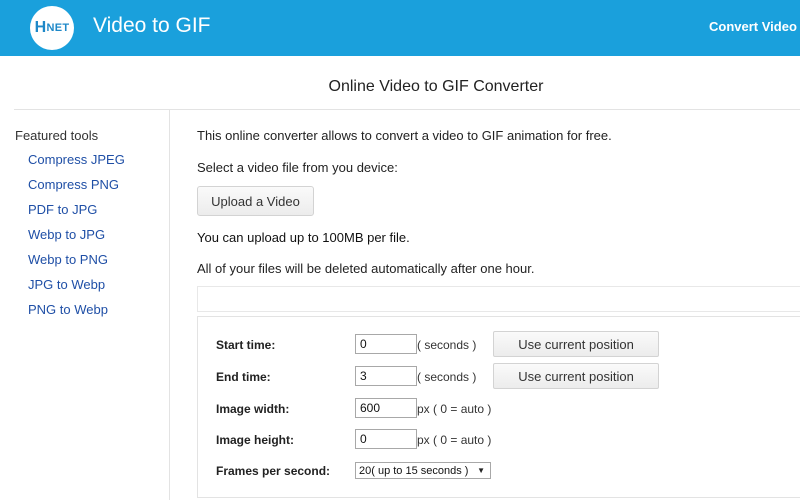 This screenshot has height=500, width=800. I want to click on upload-video-button: Upload a Video, so click(255, 201).